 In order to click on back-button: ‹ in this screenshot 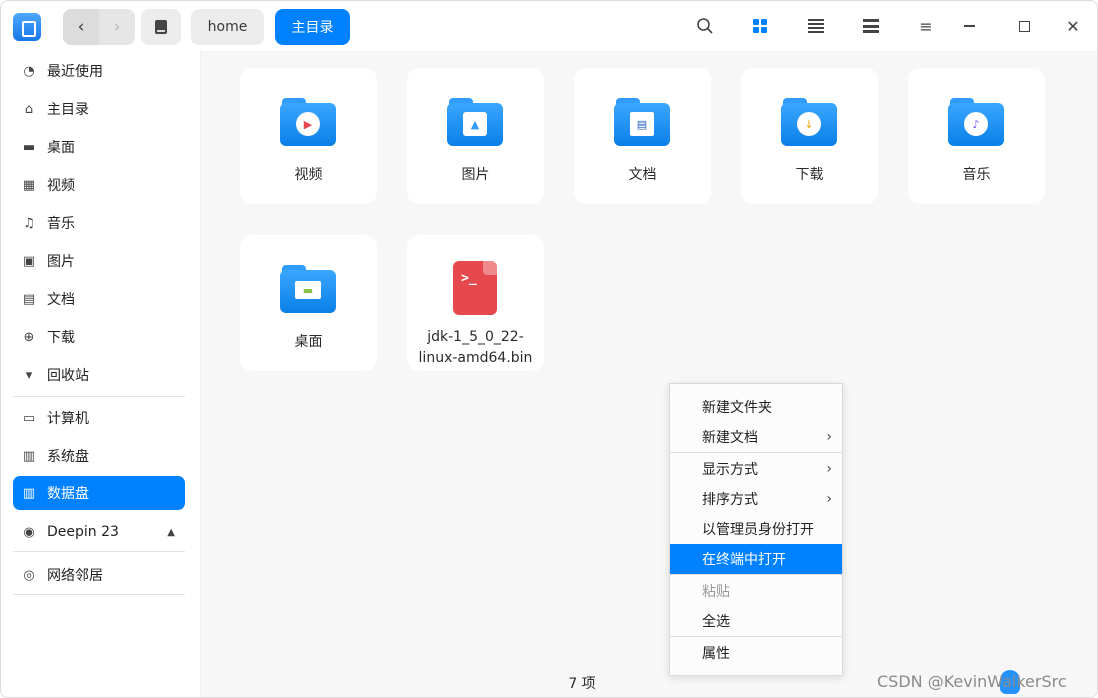, I will do `click(81, 27)`.